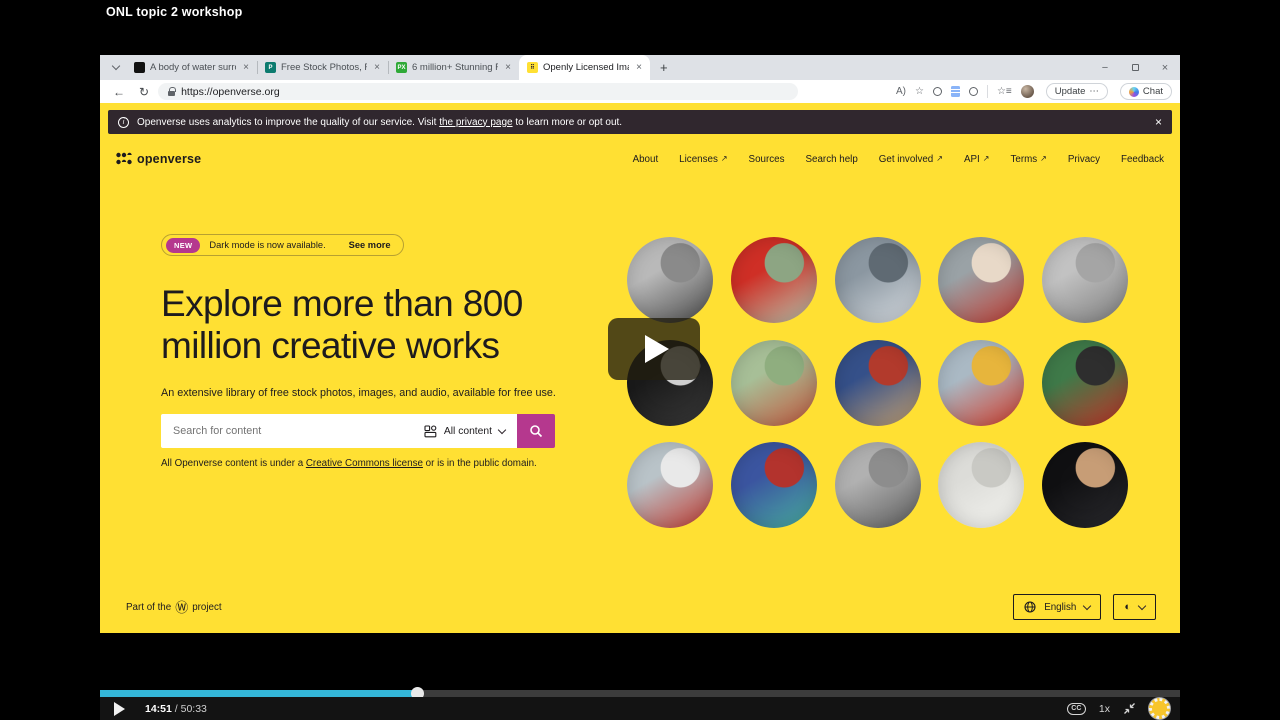  I want to click on tab: A body of water surrounded by tre ×, so click(191, 67).